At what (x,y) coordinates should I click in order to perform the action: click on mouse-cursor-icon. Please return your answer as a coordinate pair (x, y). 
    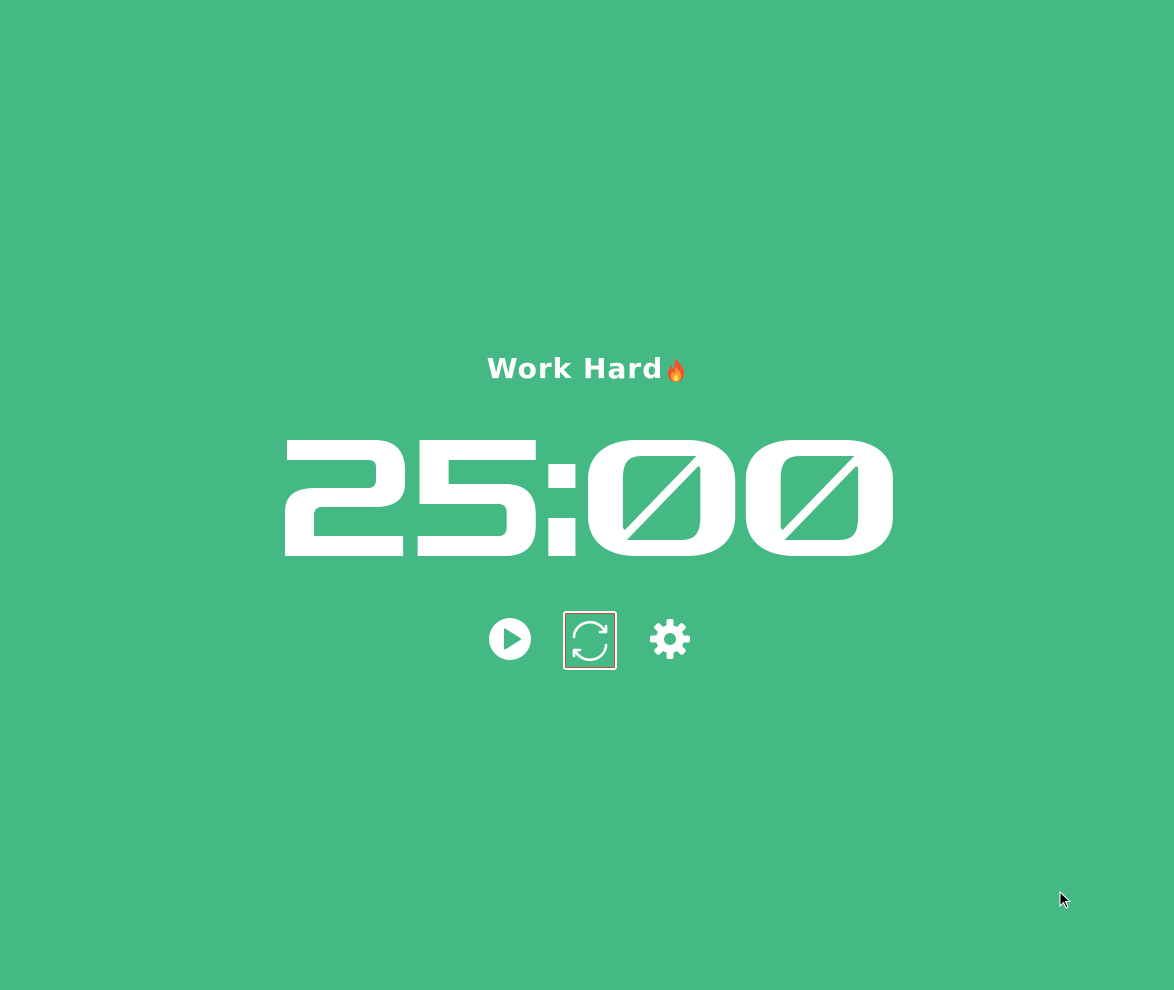
    Looking at the image, I should click on (1065, 900).